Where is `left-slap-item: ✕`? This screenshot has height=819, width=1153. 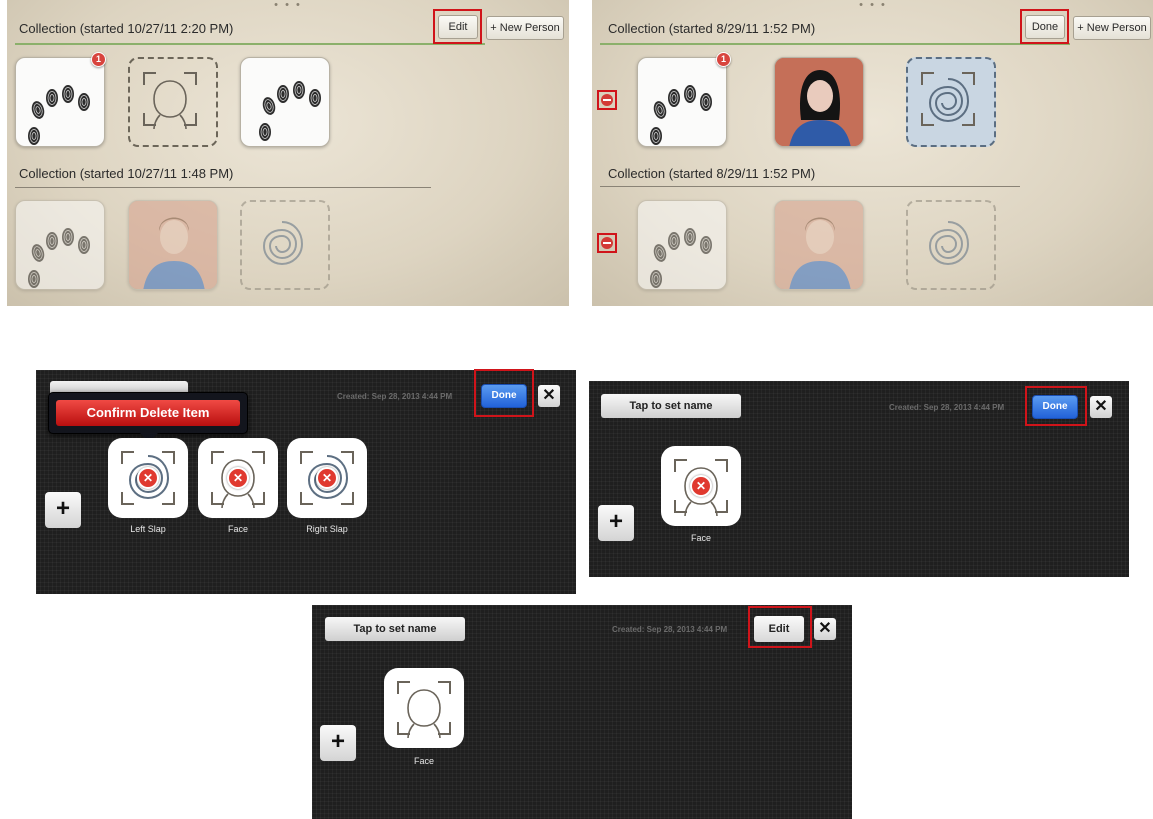
left-slap-item: ✕ is located at coordinates (148, 478).